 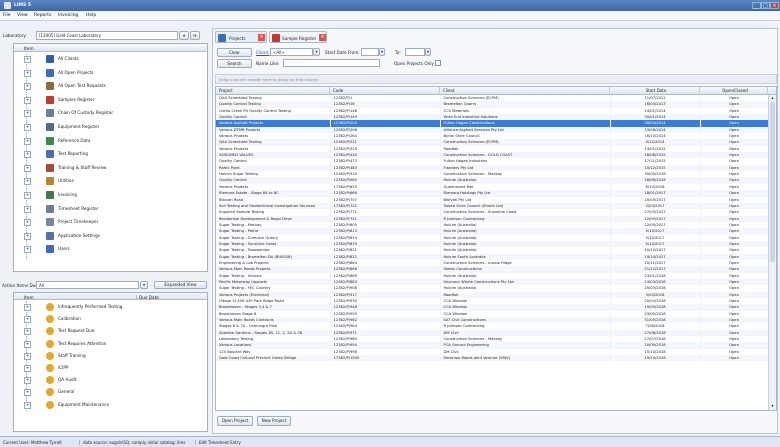 What do you see at coordinates (119, 331) in the screenshot?
I see `action-item-test-request-due: + Test Request Due` at bounding box center [119, 331].